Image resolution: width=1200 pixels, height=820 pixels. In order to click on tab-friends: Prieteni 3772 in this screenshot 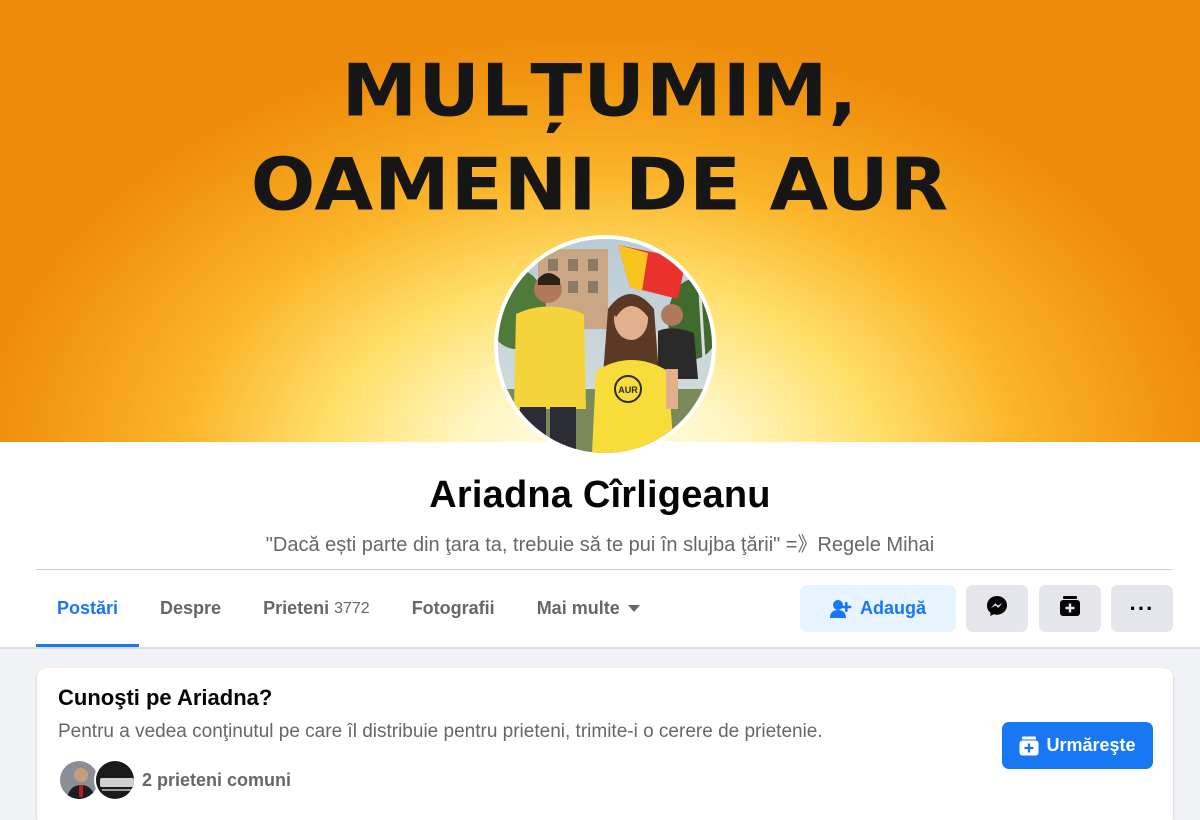, I will do `click(316, 608)`.